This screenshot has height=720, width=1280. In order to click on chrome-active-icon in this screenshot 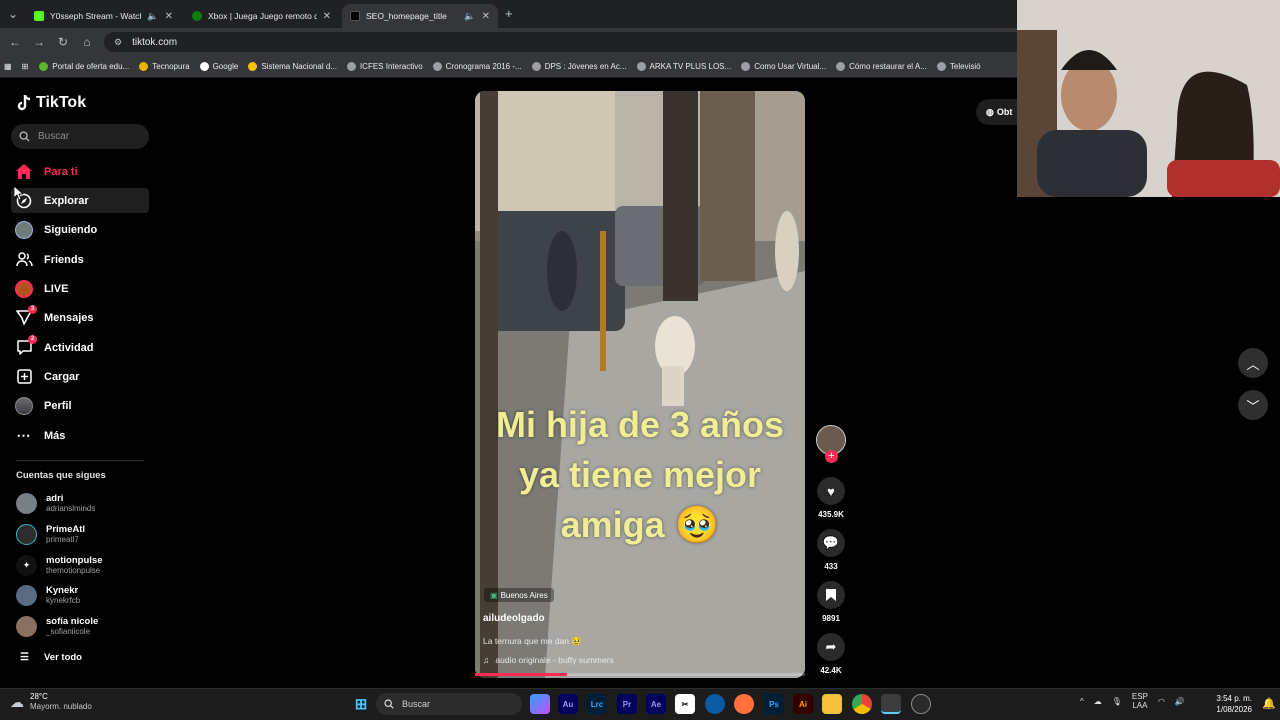, I will do `click(891, 704)`.